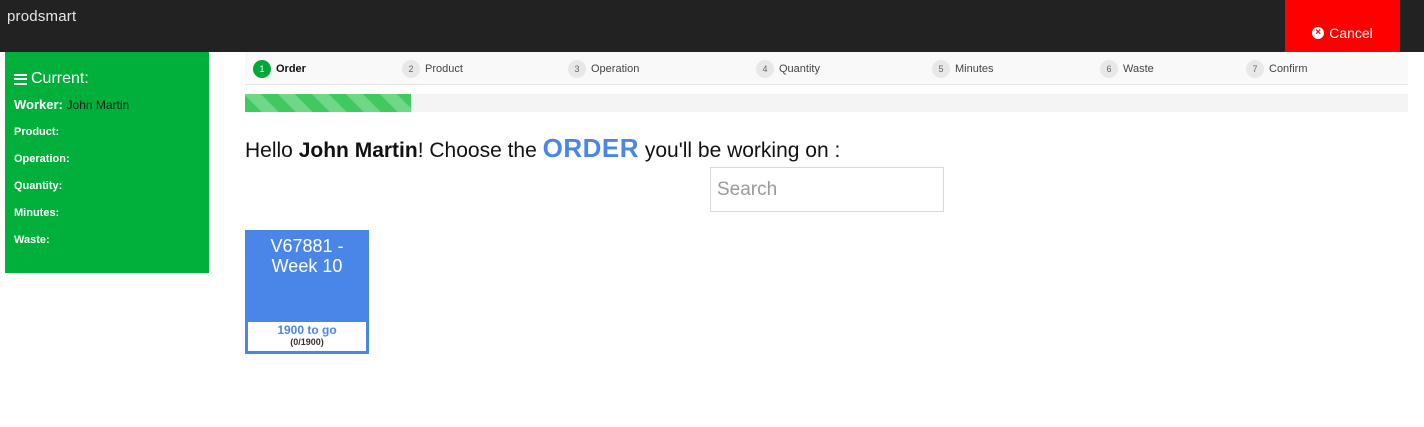  Describe the element at coordinates (411, 69) in the screenshot. I see `step-number: 2` at that location.